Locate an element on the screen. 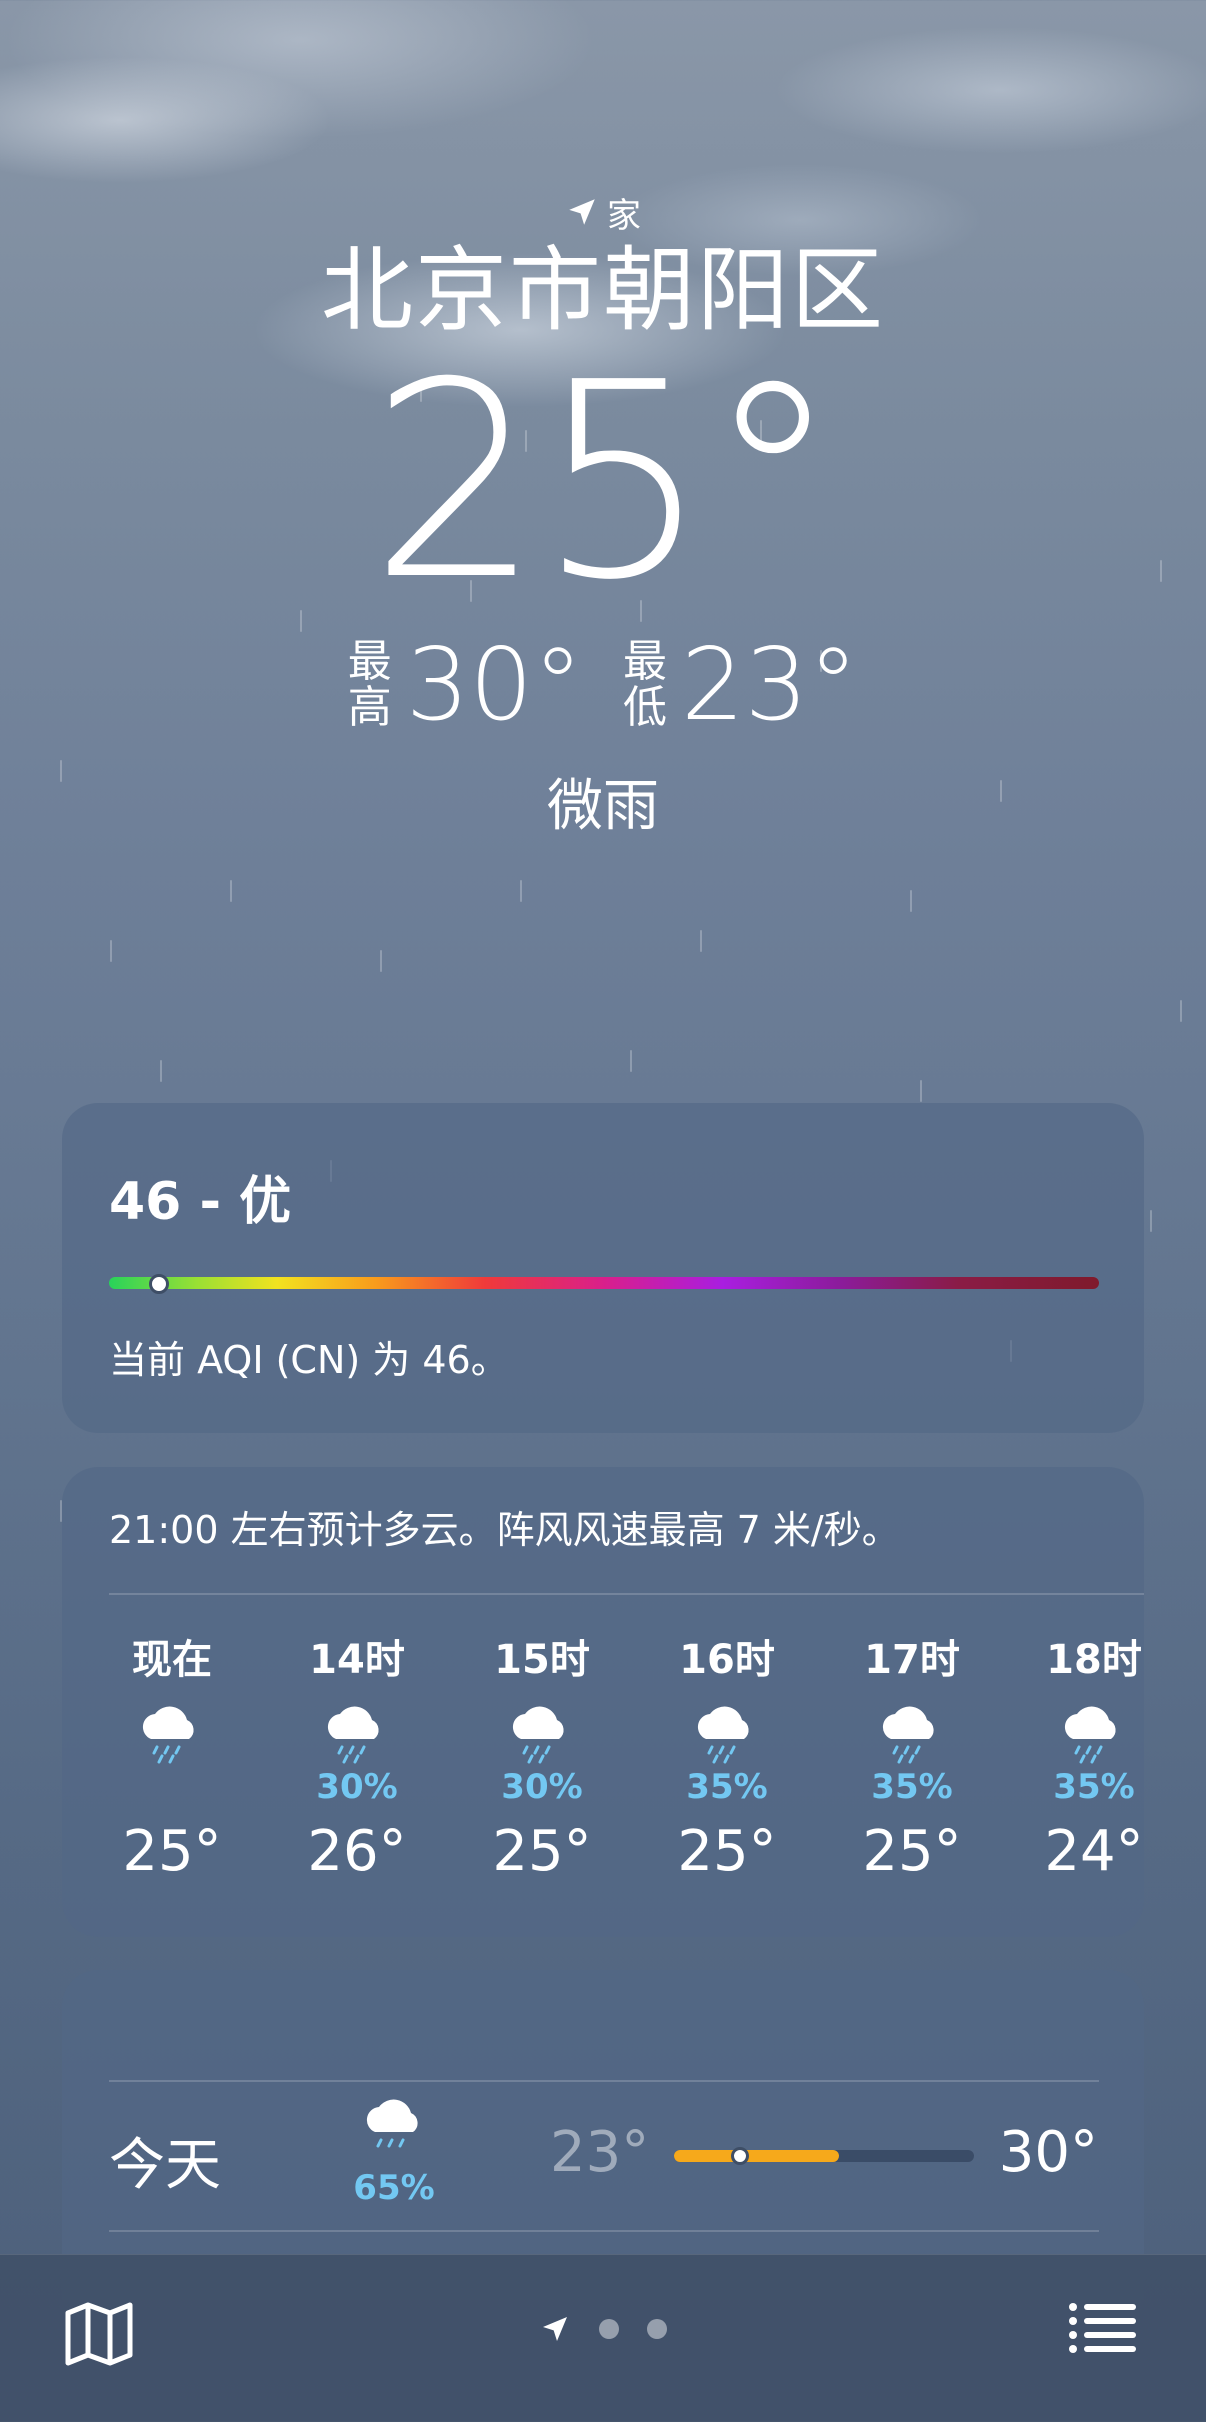 The width and height of the screenshot is (1206, 2422). hourly-item: 现在 25° is located at coordinates (172, 1755).